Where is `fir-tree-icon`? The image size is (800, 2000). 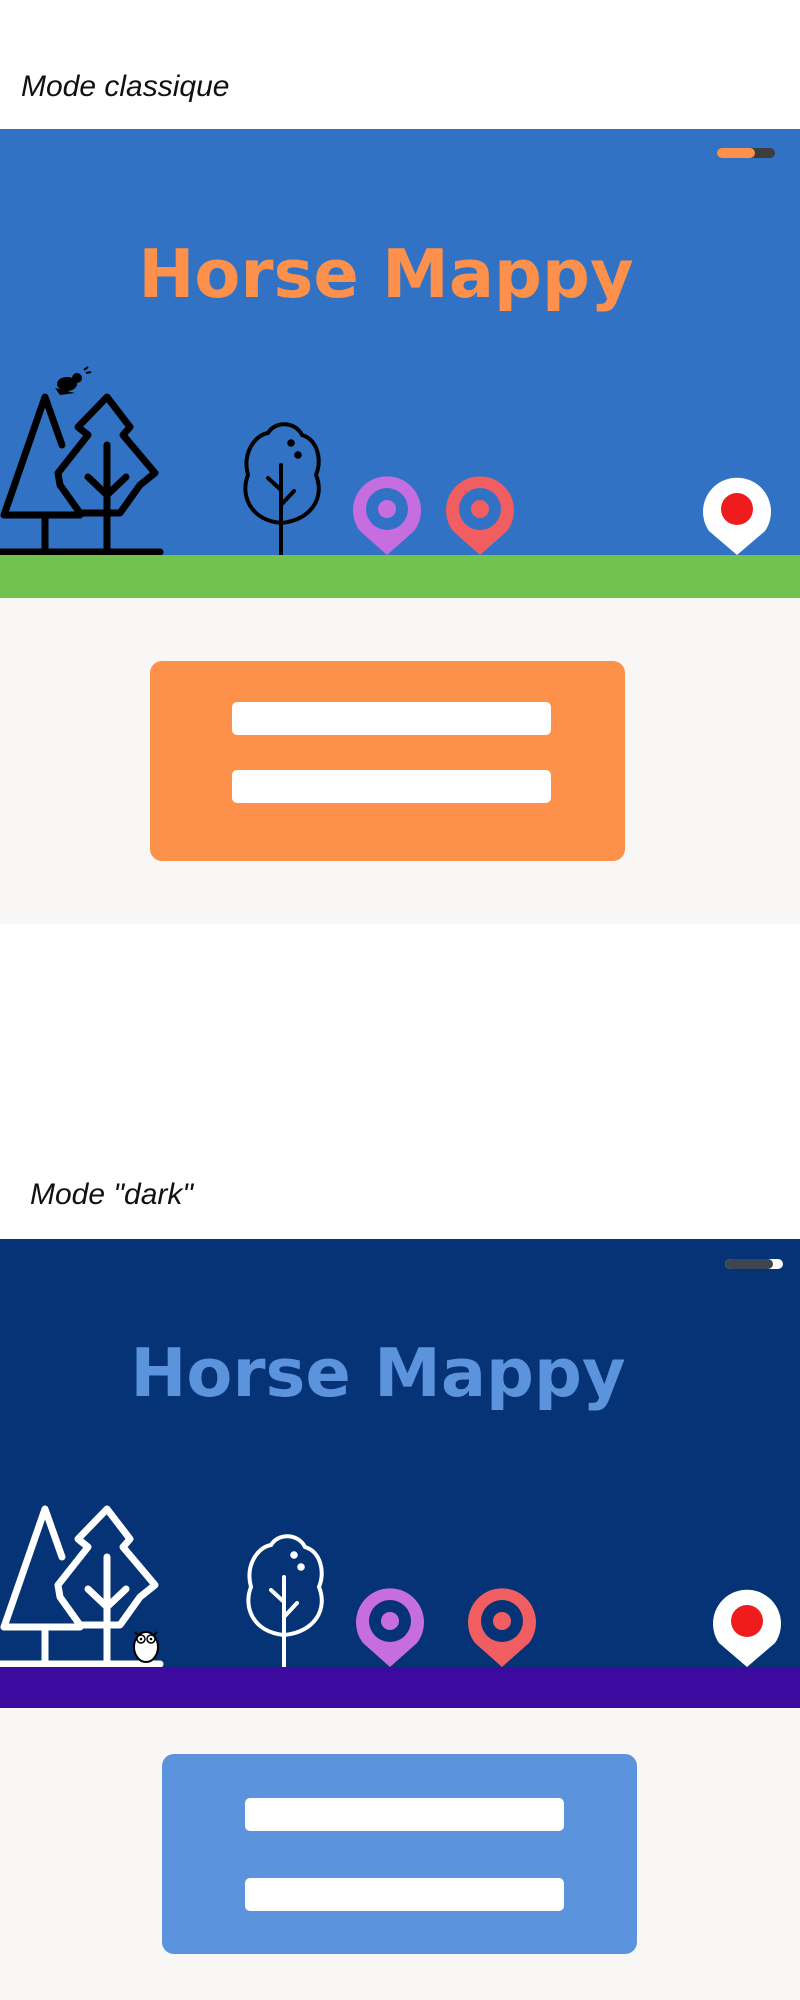 fir-tree-icon is located at coordinates (106, 474).